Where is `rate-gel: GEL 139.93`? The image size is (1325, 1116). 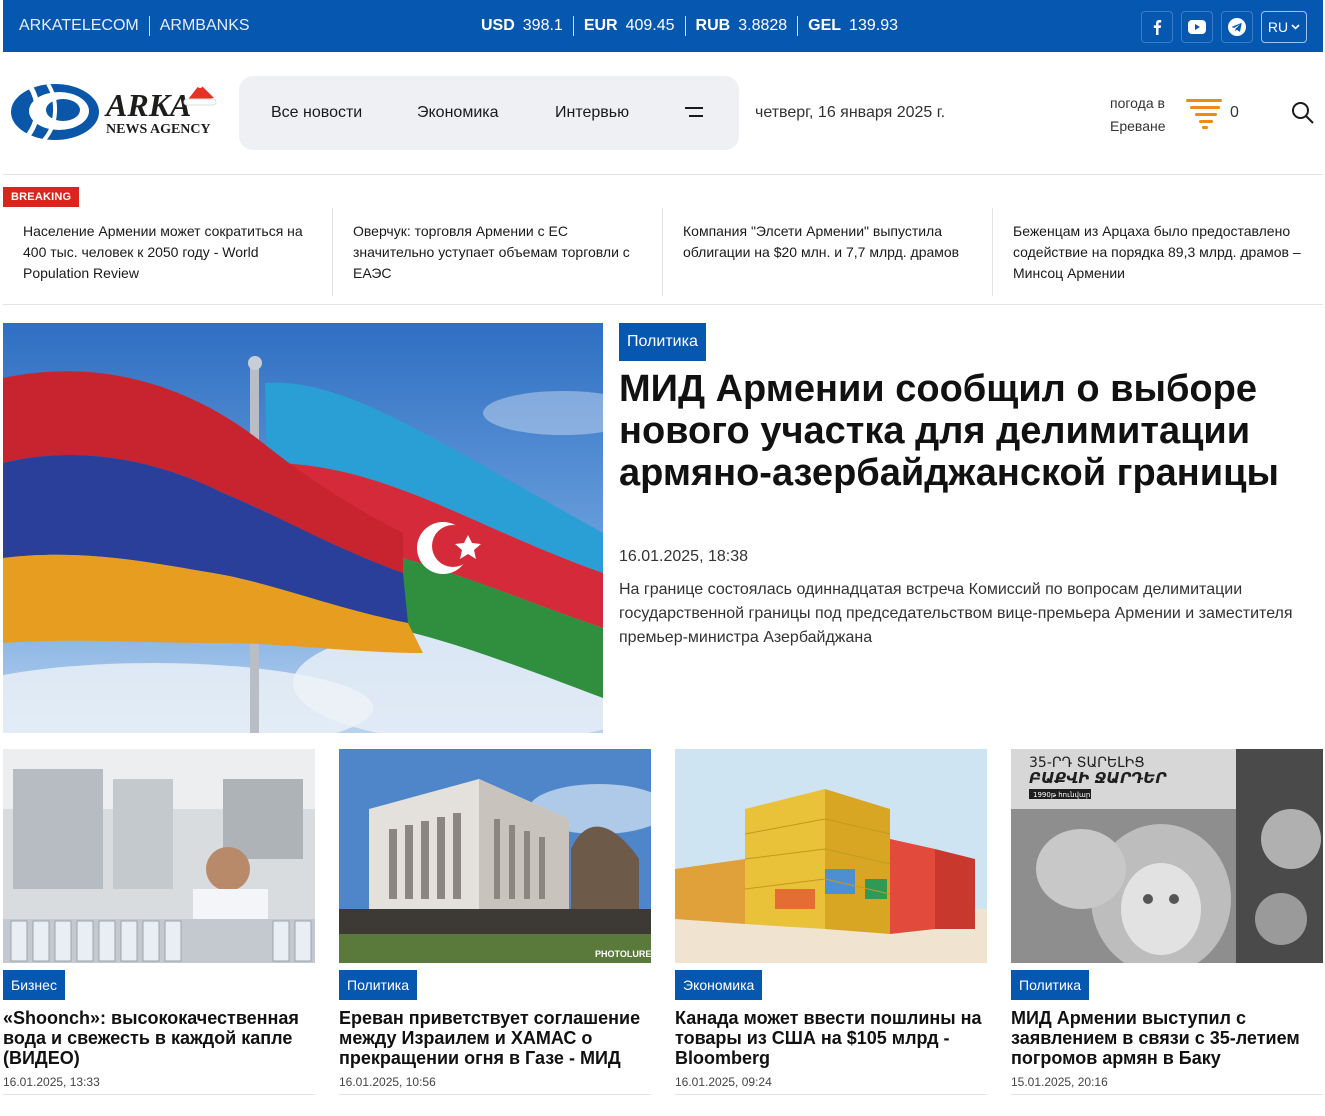 rate-gel: GEL 139.93 is located at coordinates (853, 26).